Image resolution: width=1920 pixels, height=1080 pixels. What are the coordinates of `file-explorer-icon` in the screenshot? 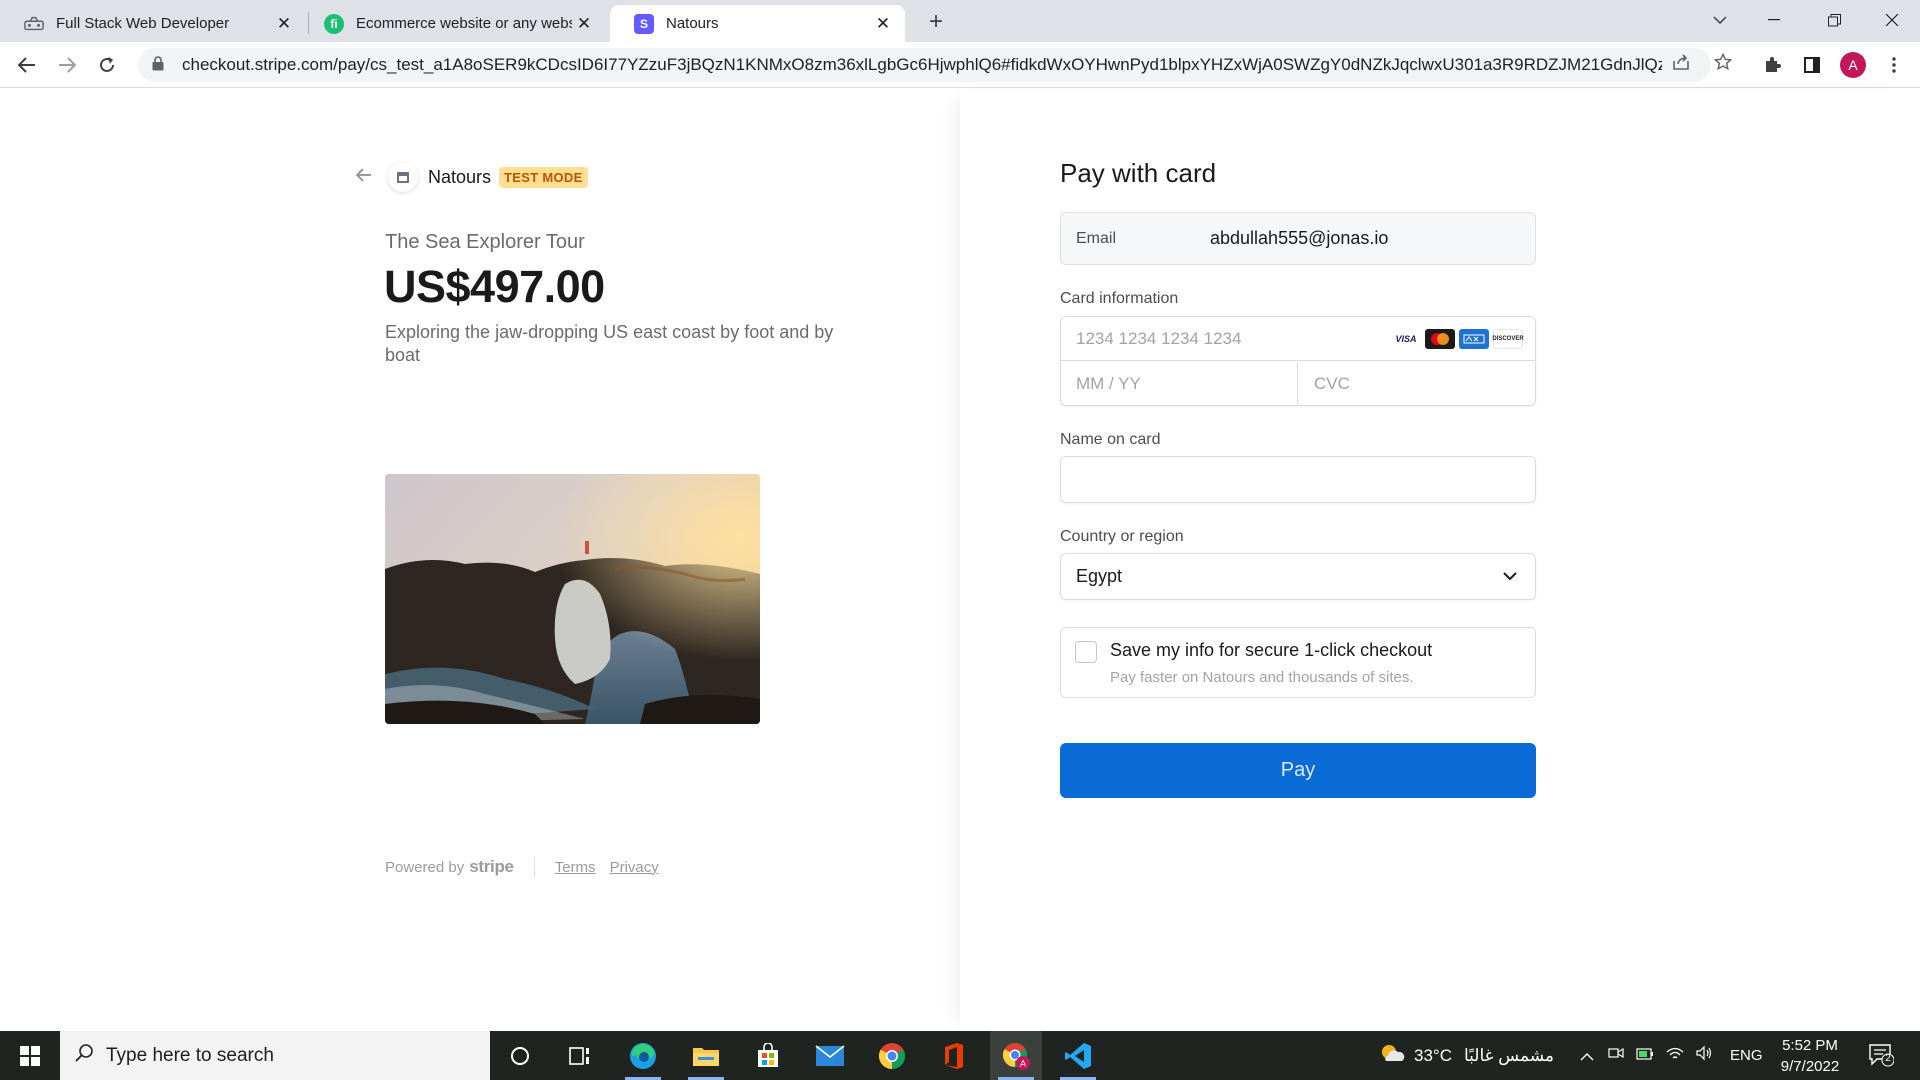 It's located at (706, 1055).